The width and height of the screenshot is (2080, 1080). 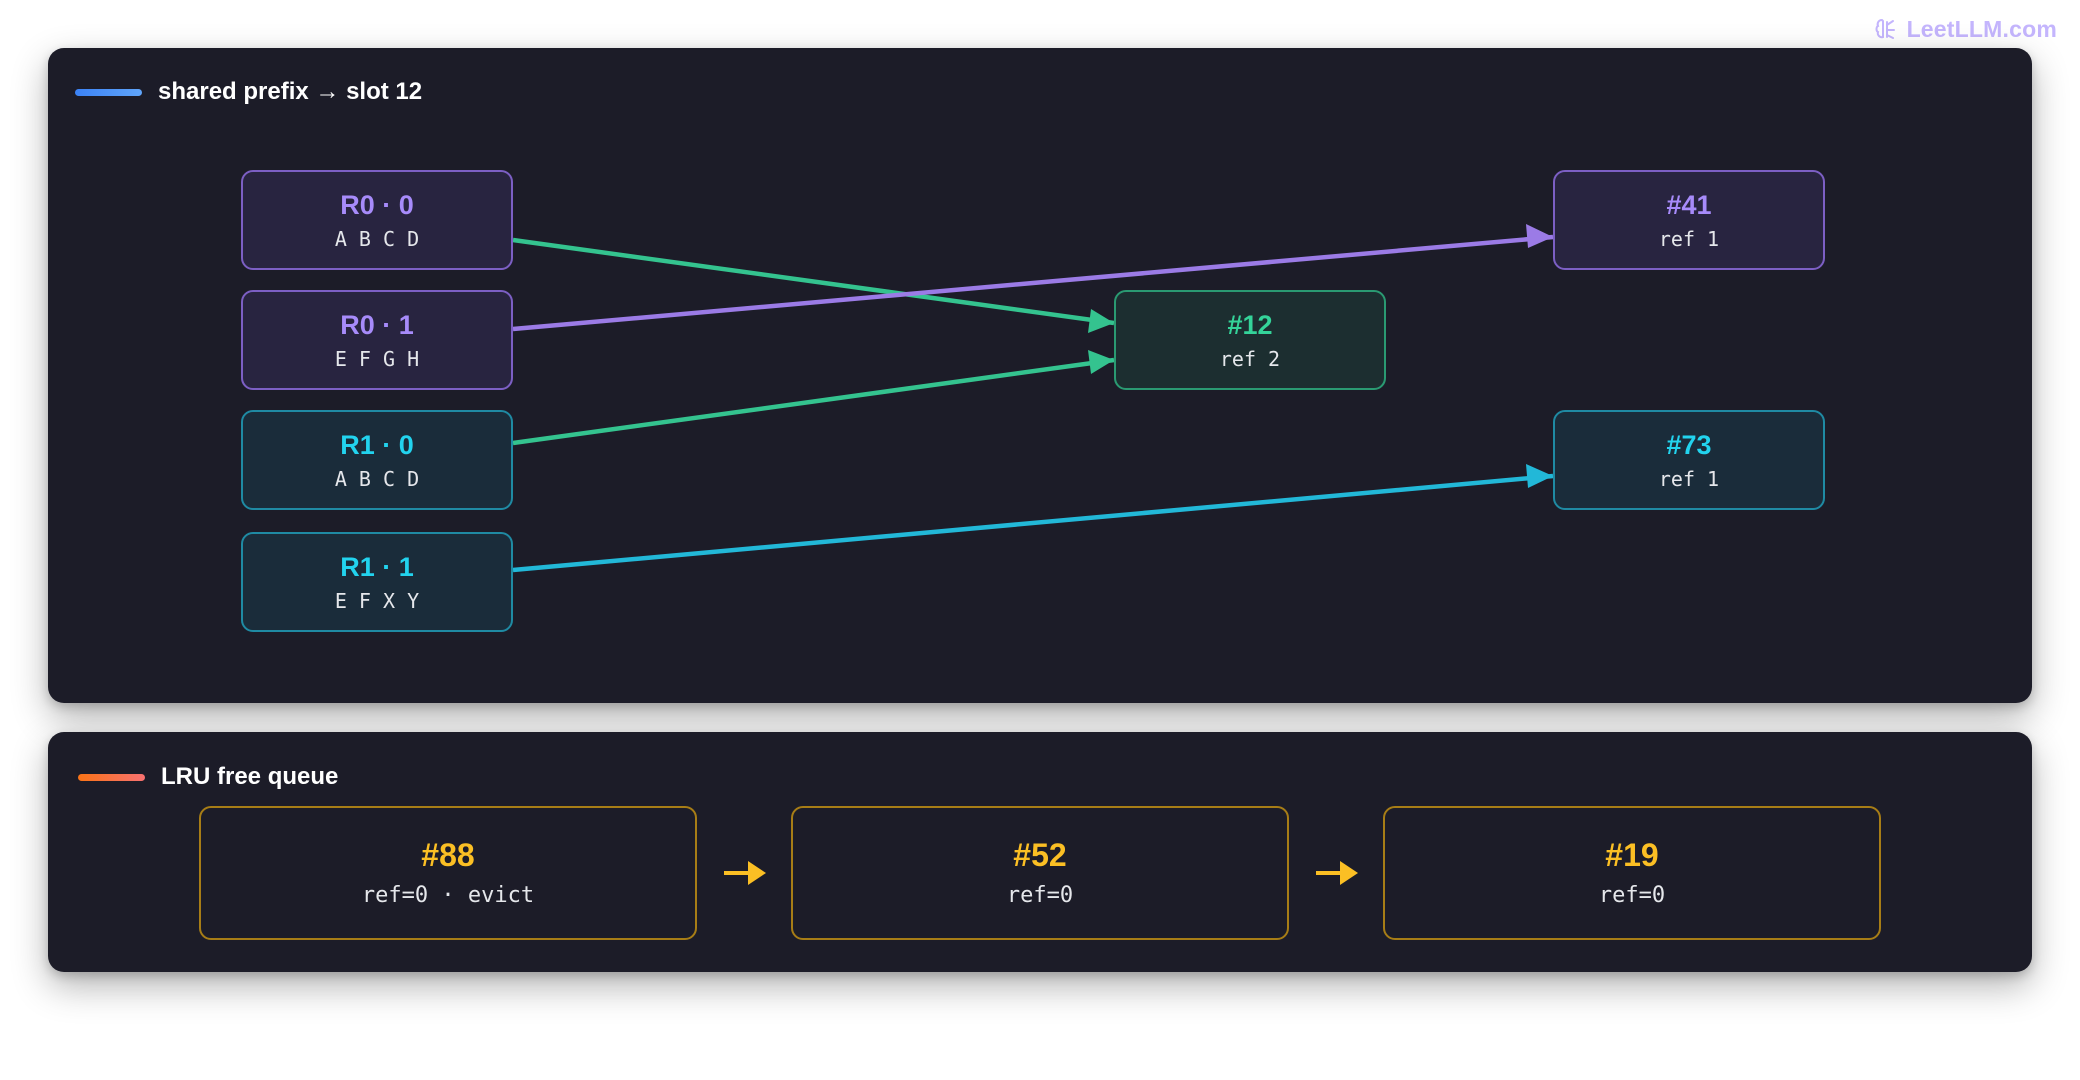 What do you see at coordinates (1040, 855) in the screenshot?
I see `queue-block-label: #52` at bounding box center [1040, 855].